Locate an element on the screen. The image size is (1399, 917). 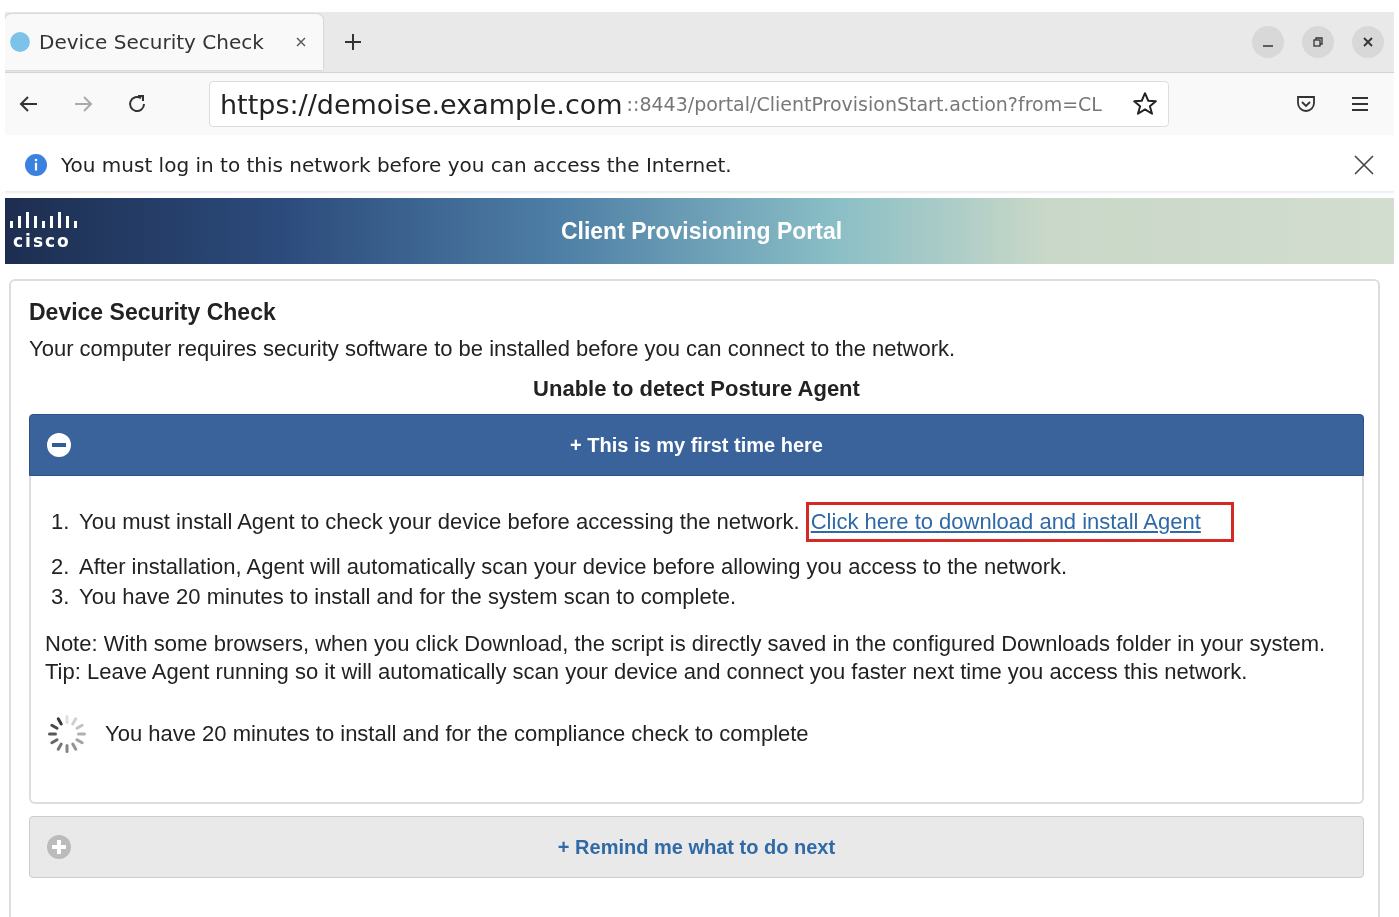
intro-text: Your computer requires security software to be installed before you can connect to the network. is located at coordinates (493, 349).